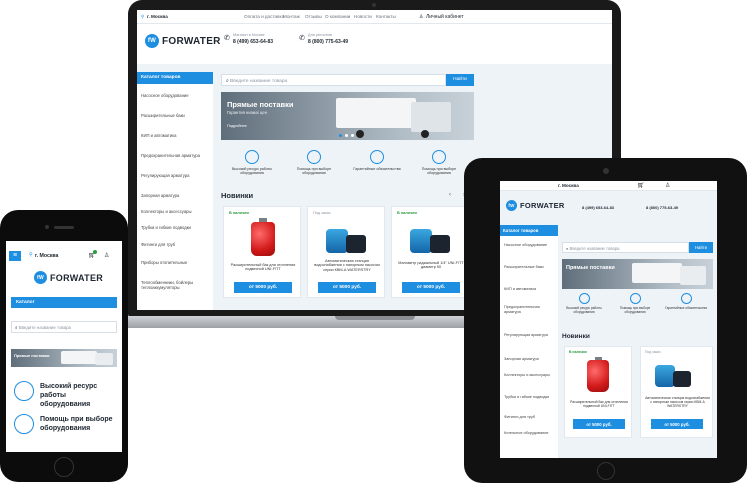 This screenshot has height=483, width=747. Describe the element at coordinates (152, 41) in the screenshot. I see `logo-badge: fW` at that location.